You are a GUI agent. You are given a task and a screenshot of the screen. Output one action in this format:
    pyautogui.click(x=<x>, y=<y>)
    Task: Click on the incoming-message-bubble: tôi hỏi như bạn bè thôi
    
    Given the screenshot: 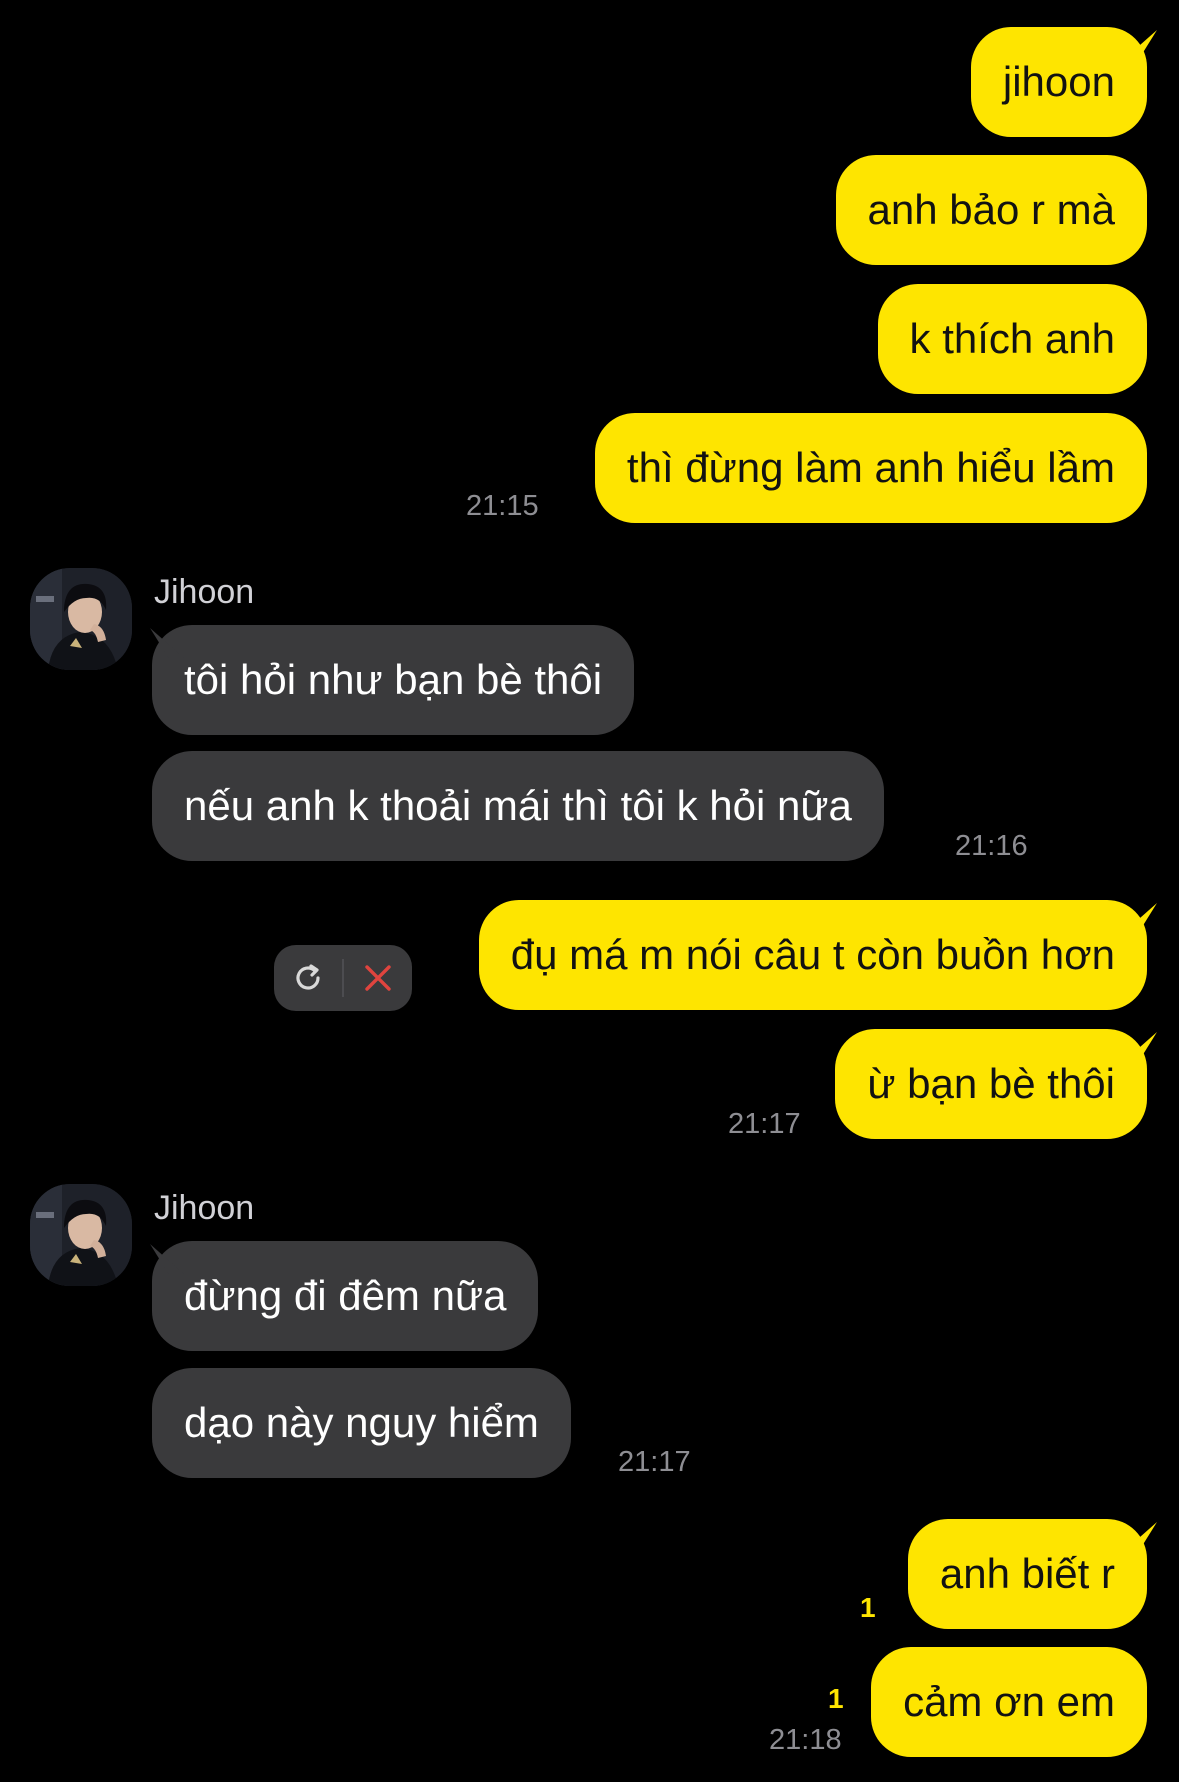 What is the action you would take?
    pyautogui.click(x=393, y=680)
    